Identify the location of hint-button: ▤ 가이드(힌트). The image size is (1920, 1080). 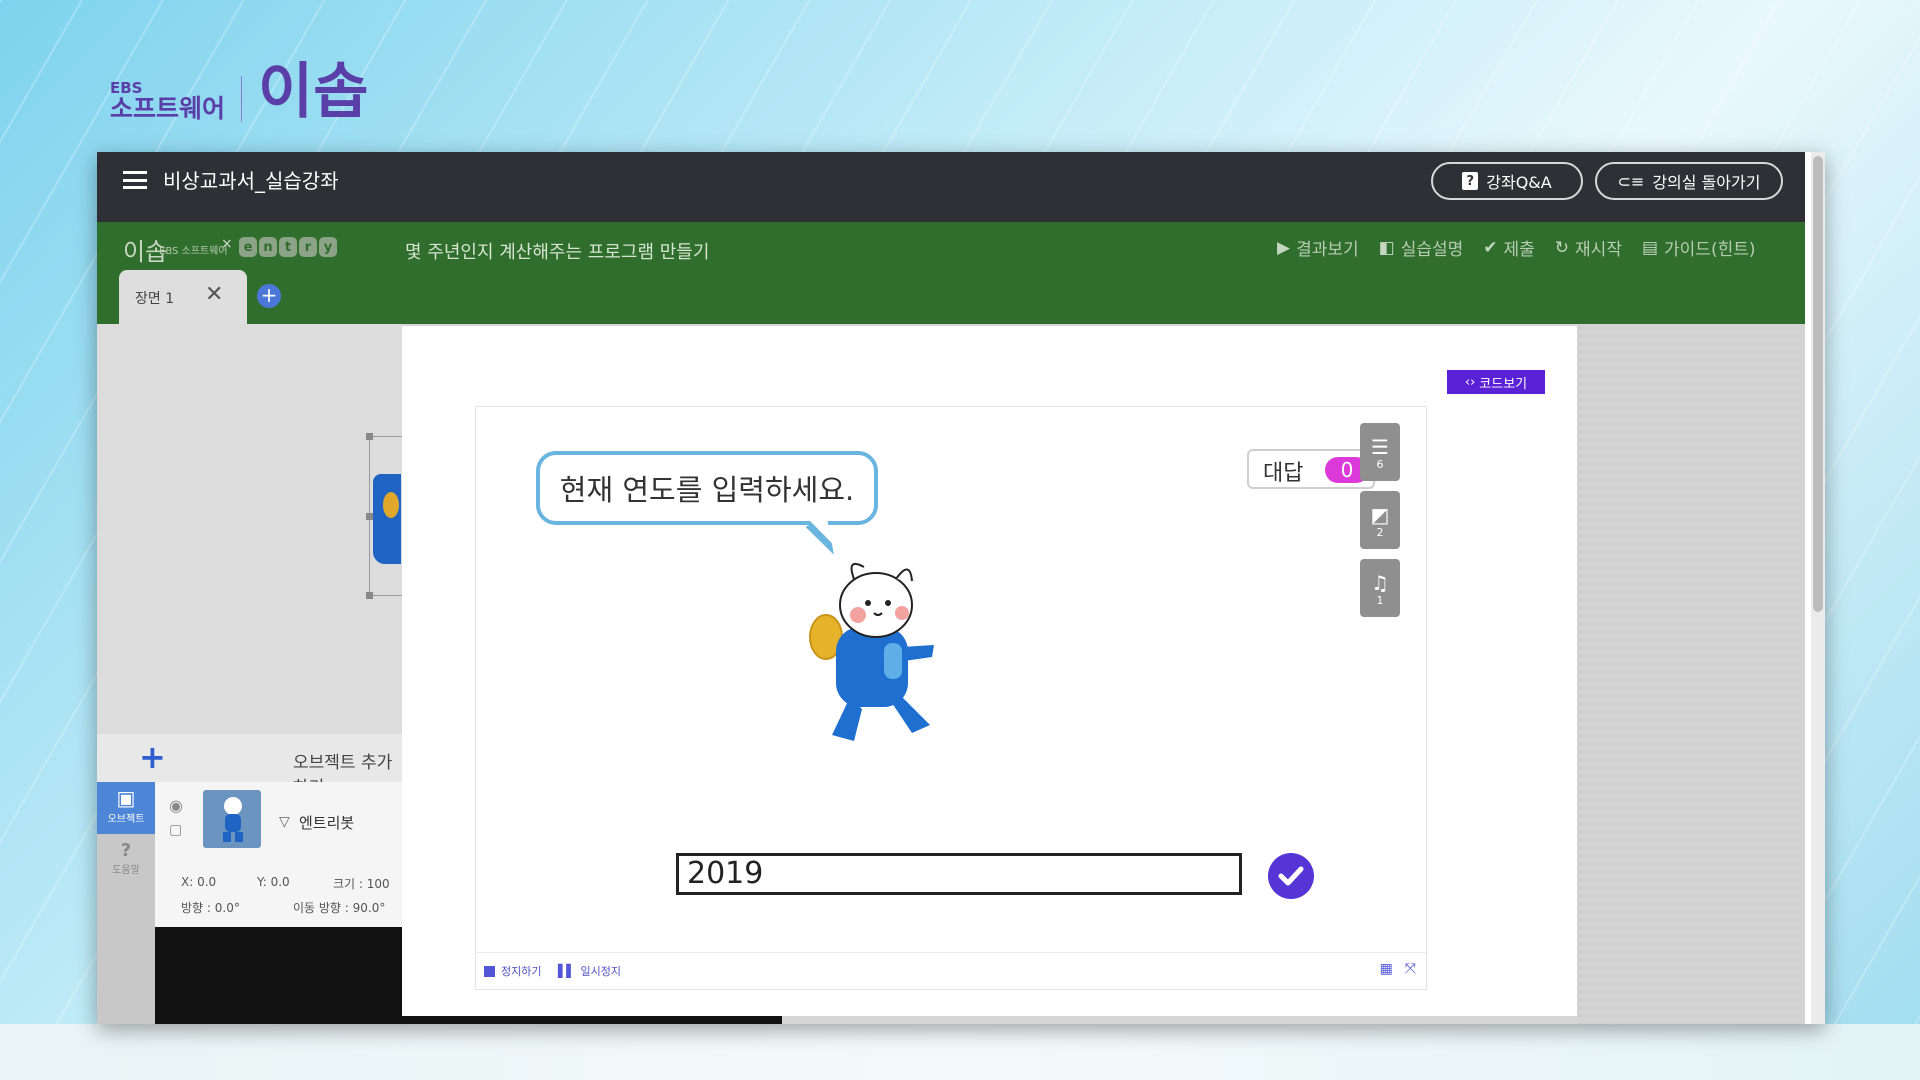
(1698, 248).